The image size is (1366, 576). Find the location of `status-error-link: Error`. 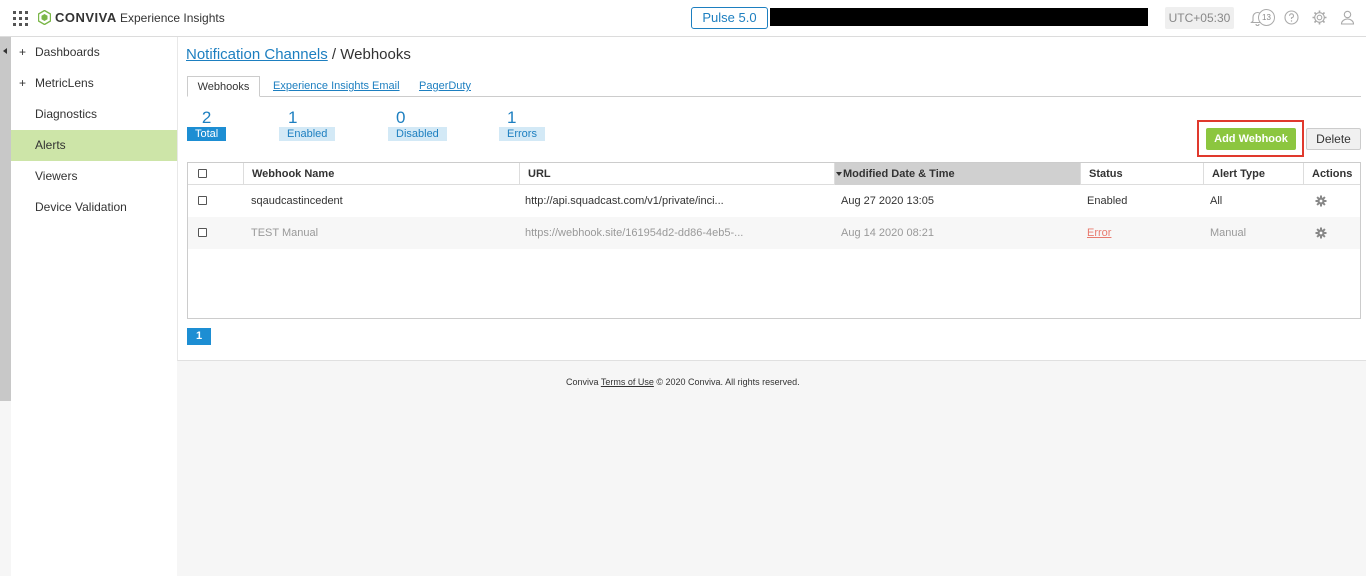

status-error-link: Error is located at coordinates (1140, 233).